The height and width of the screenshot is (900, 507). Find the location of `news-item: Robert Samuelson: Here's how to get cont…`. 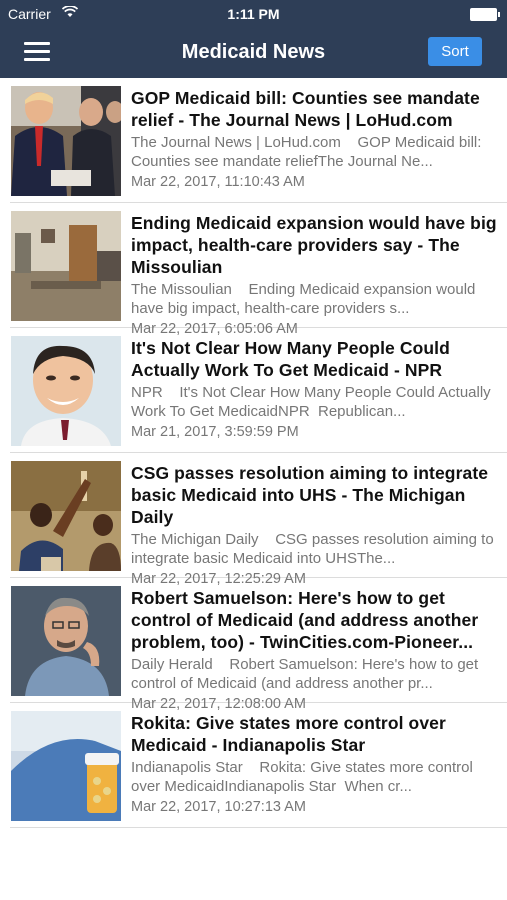

news-item: Robert Samuelson: Here's how to get cont… is located at coordinates (258, 645).